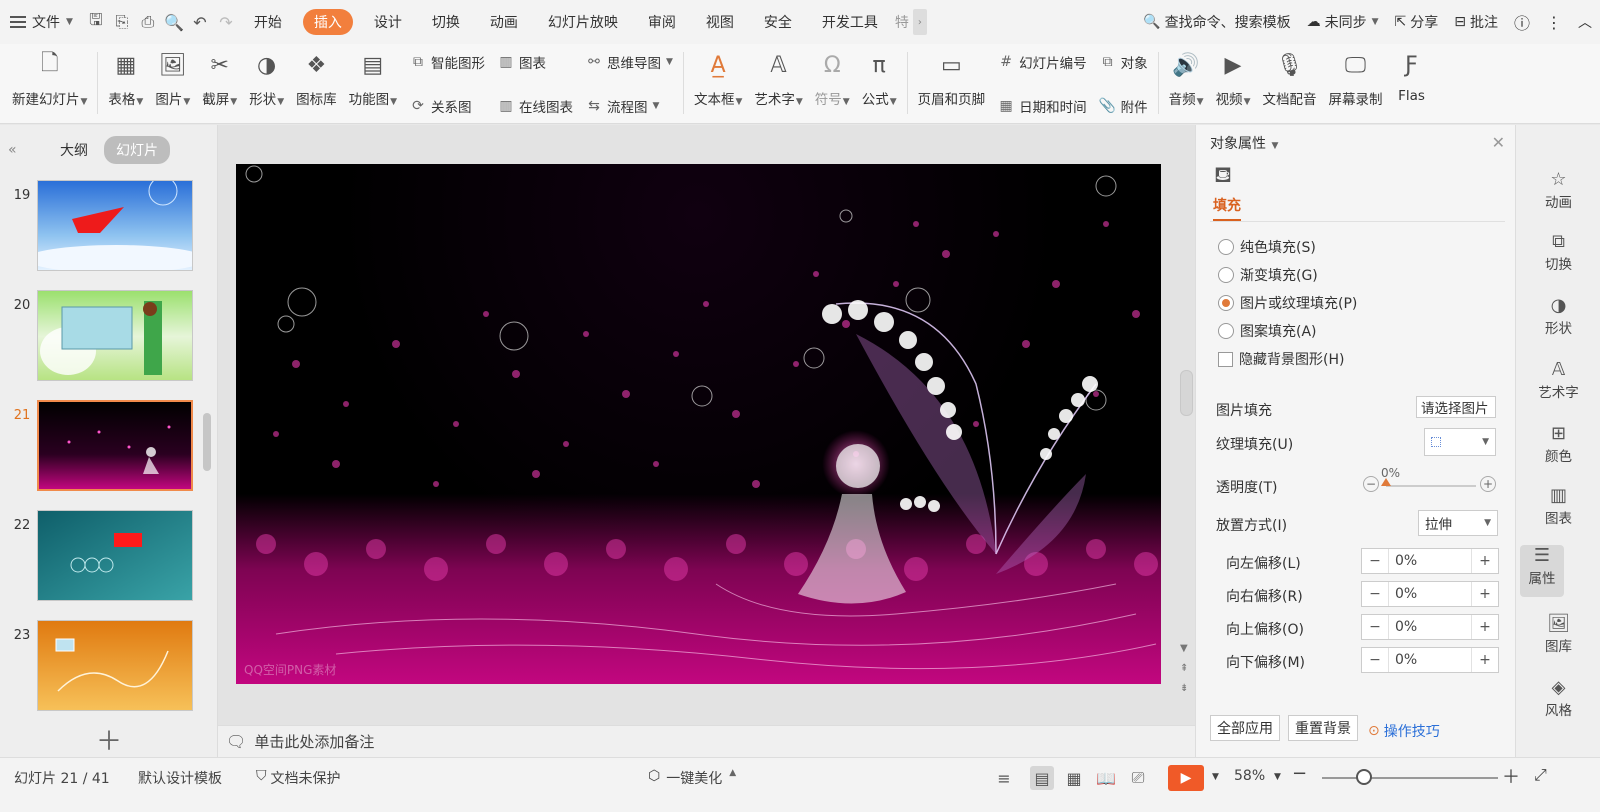  What do you see at coordinates (1355, 78) in the screenshot?
I see `screen-record-button: 🖵 屏幕录制` at bounding box center [1355, 78].